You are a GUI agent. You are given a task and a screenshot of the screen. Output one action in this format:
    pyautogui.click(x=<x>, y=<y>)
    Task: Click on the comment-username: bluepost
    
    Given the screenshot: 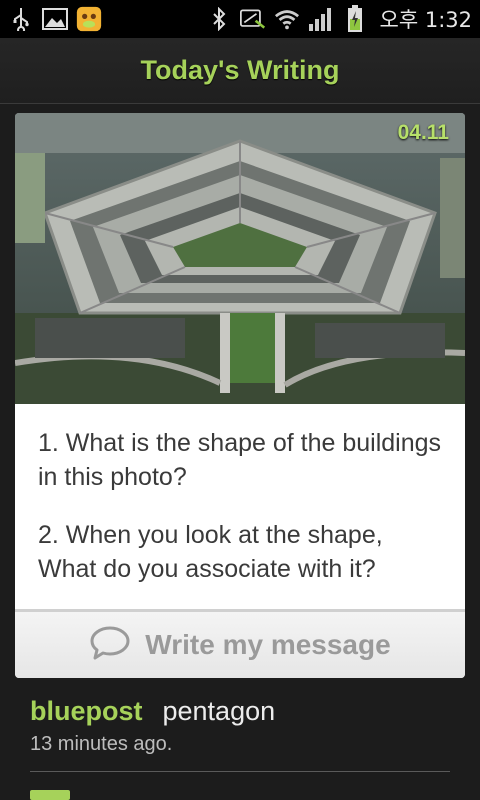 What is the action you would take?
    pyautogui.click(x=86, y=711)
    